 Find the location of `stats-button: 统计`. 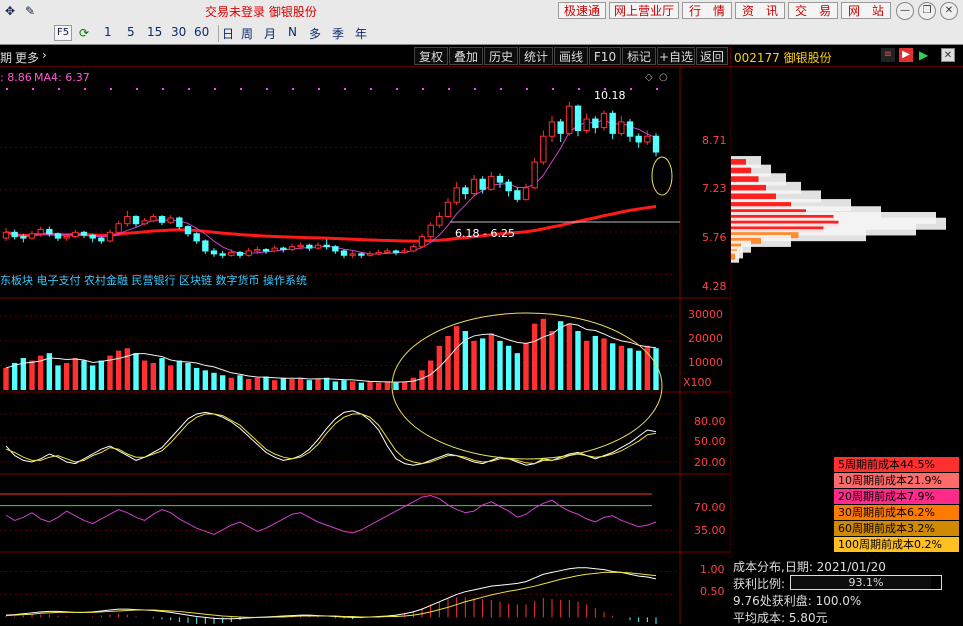

stats-button: 统计 is located at coordinates (536, 56).